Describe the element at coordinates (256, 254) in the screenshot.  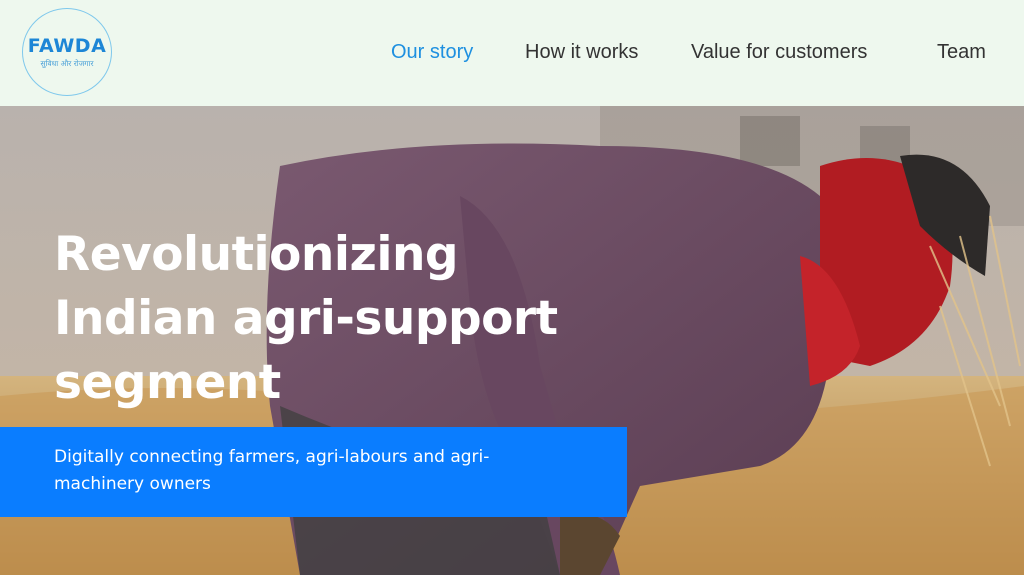
I see `headline-line-1: Revolutionizing` at that location.